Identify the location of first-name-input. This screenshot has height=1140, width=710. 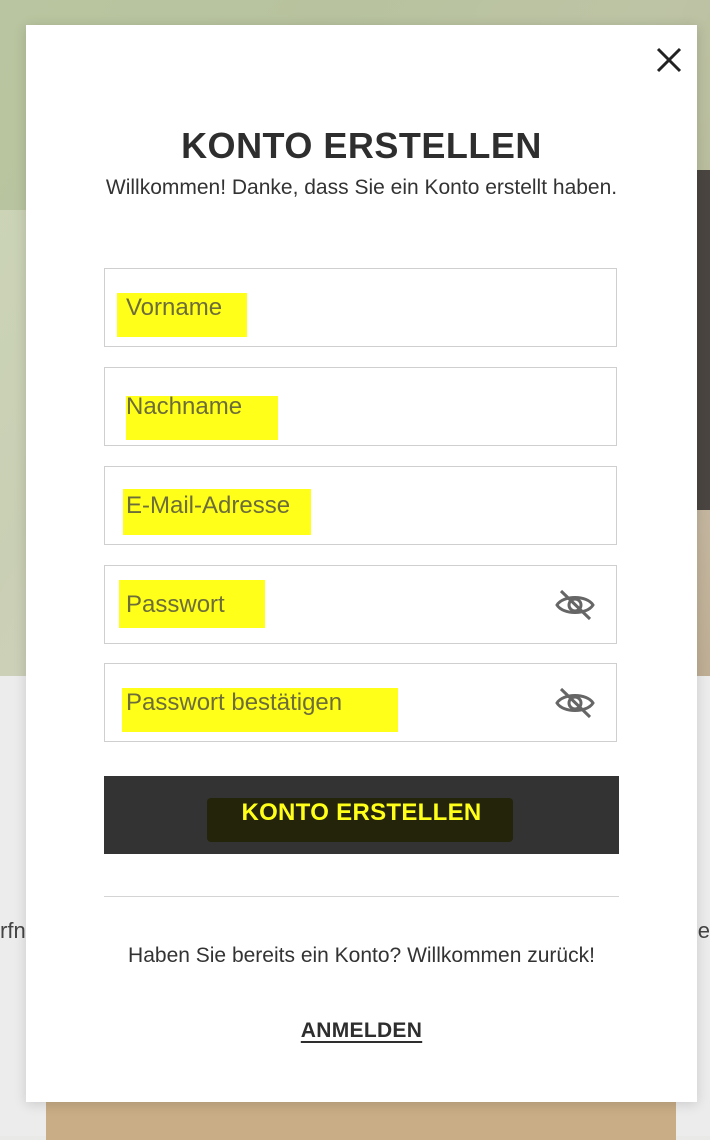
(360, 307).